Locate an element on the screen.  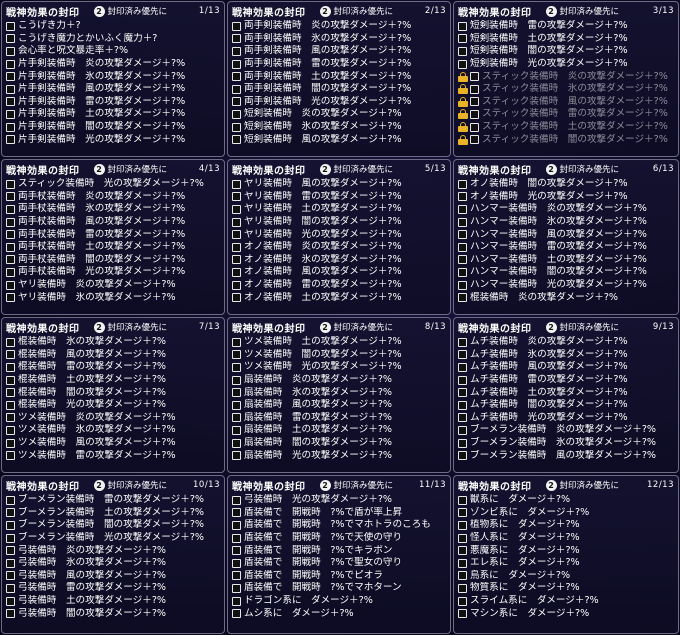
effect-row: エレ系に ダメージ＋?% is located at coordinates (566, 563).